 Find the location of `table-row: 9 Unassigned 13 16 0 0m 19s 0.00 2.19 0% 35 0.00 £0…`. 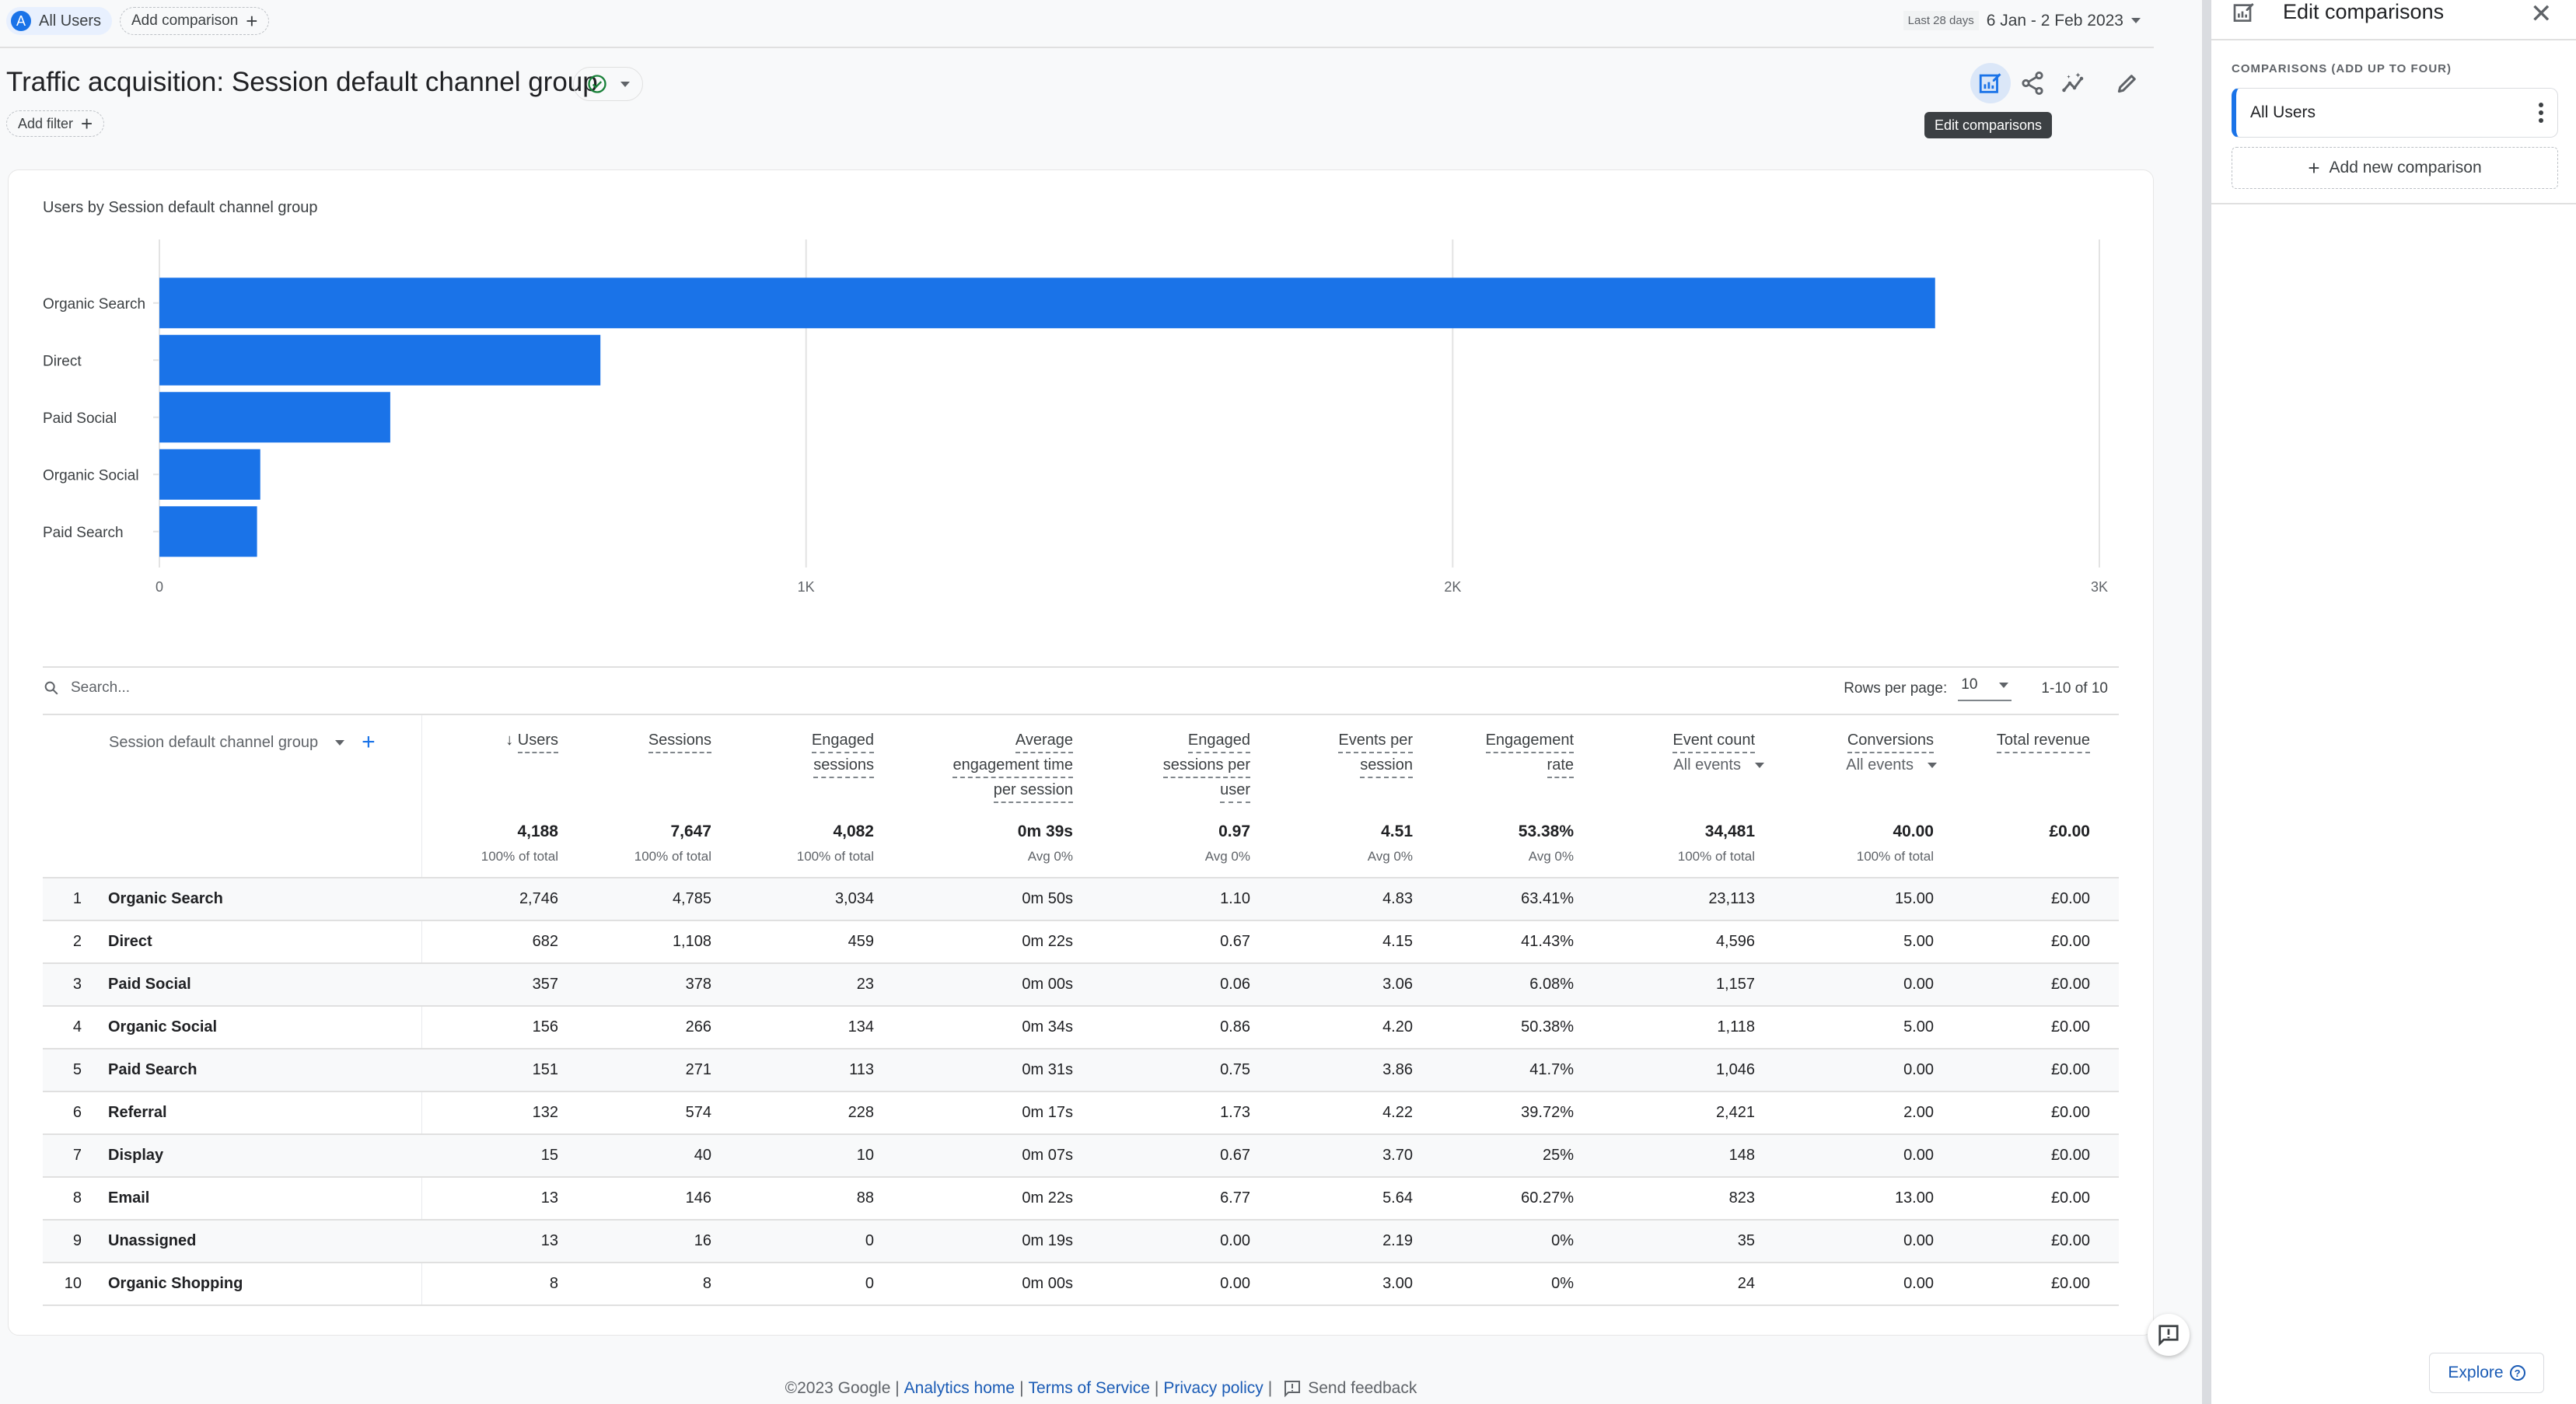

table-row: 9 Unassigned 13 16 0 0m 19s 0.00 2.19 0% 35 0.00 £0… is located at coordinates (1081, 1240).